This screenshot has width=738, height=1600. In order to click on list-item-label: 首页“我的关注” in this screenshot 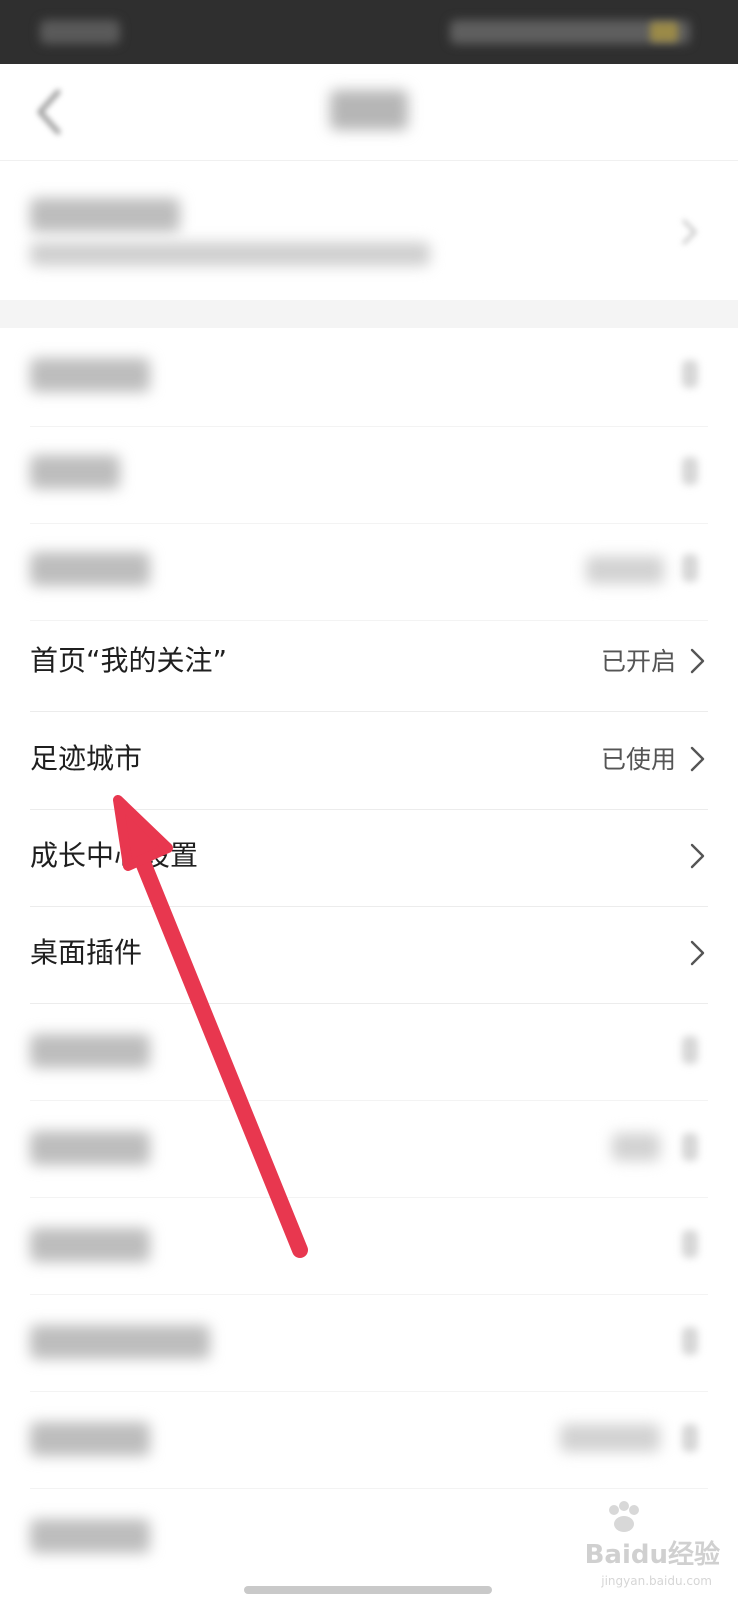, I will do `click(129, 660)`.